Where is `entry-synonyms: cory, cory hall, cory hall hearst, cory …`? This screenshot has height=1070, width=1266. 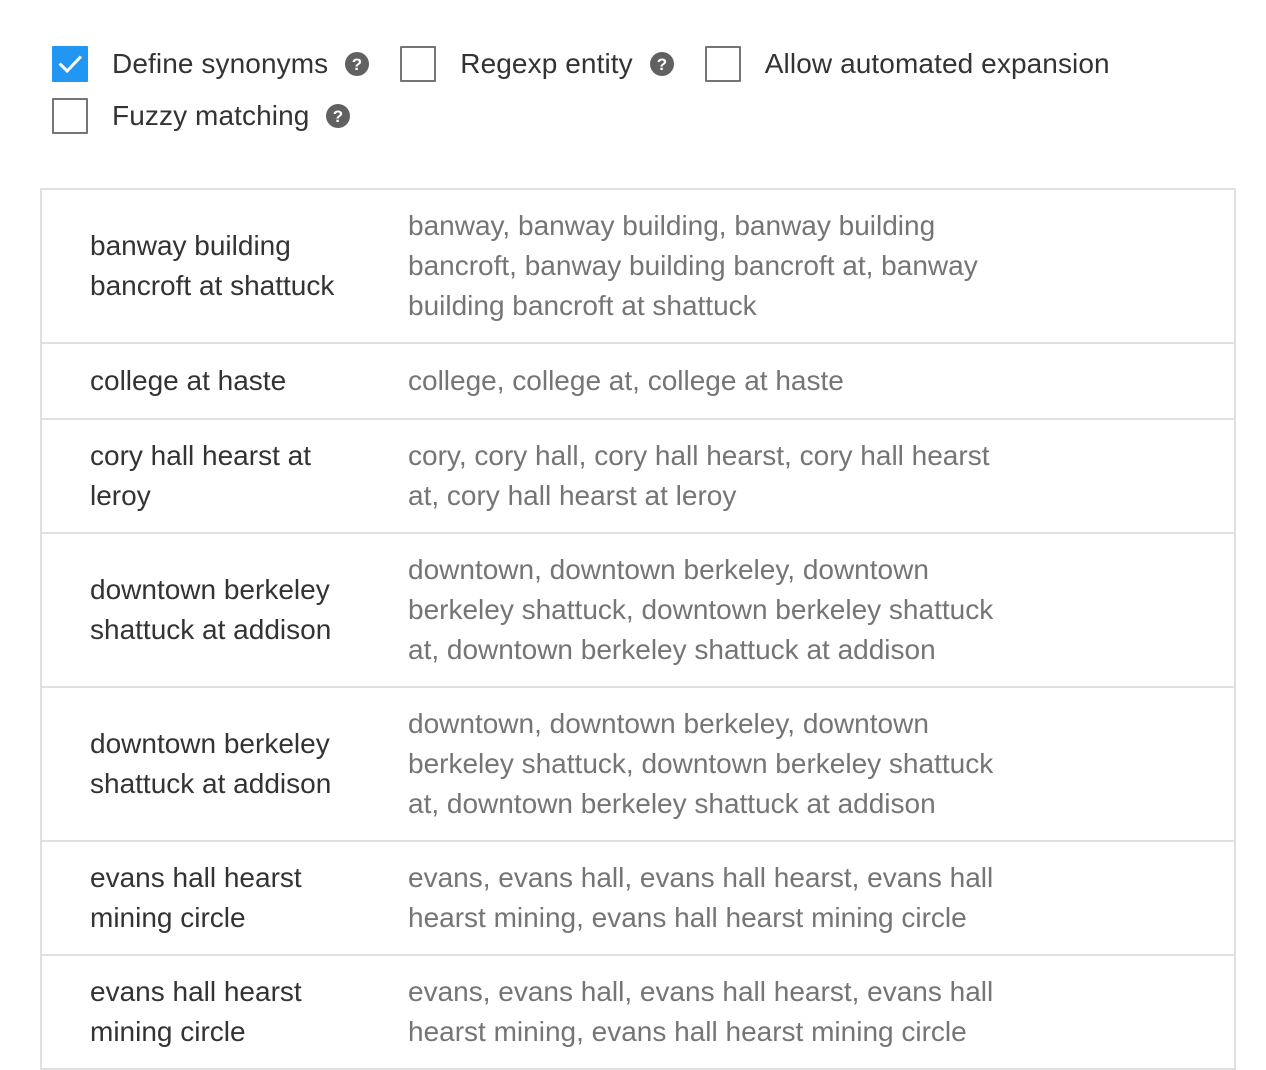
entry-synonyms: cory, cory hall, cory hall hearst, cory … is located at coordinates (691, 476).